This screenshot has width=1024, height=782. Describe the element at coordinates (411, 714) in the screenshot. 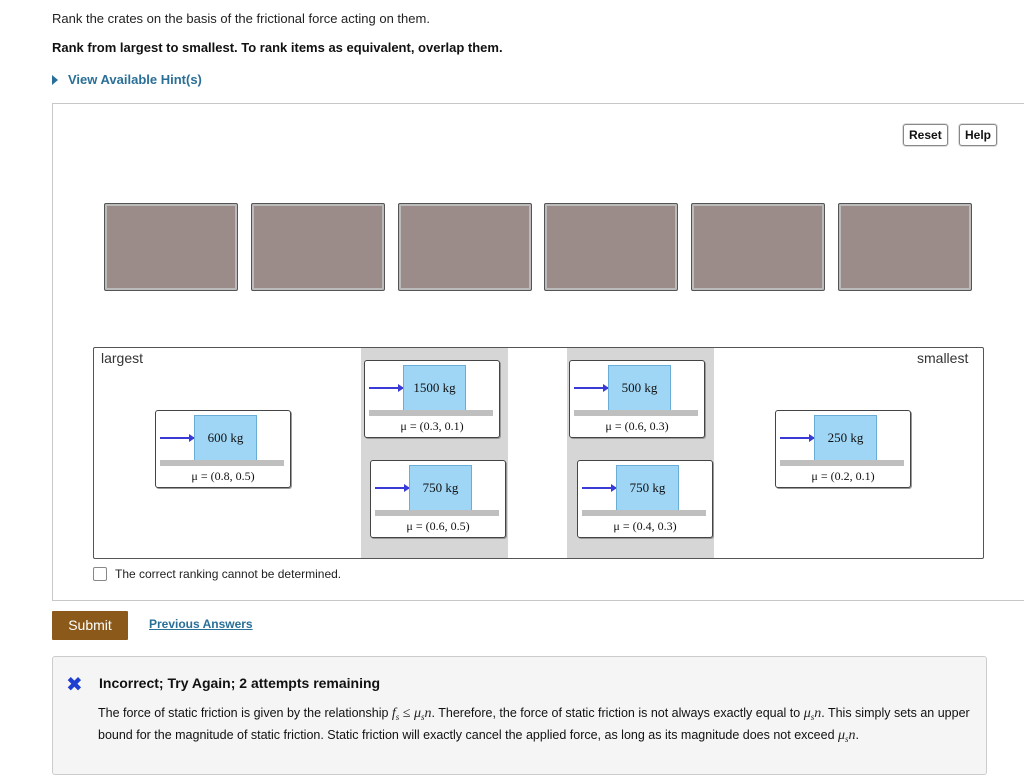

I see `static-friction-inequality: fs ≤ μsn` at that location.